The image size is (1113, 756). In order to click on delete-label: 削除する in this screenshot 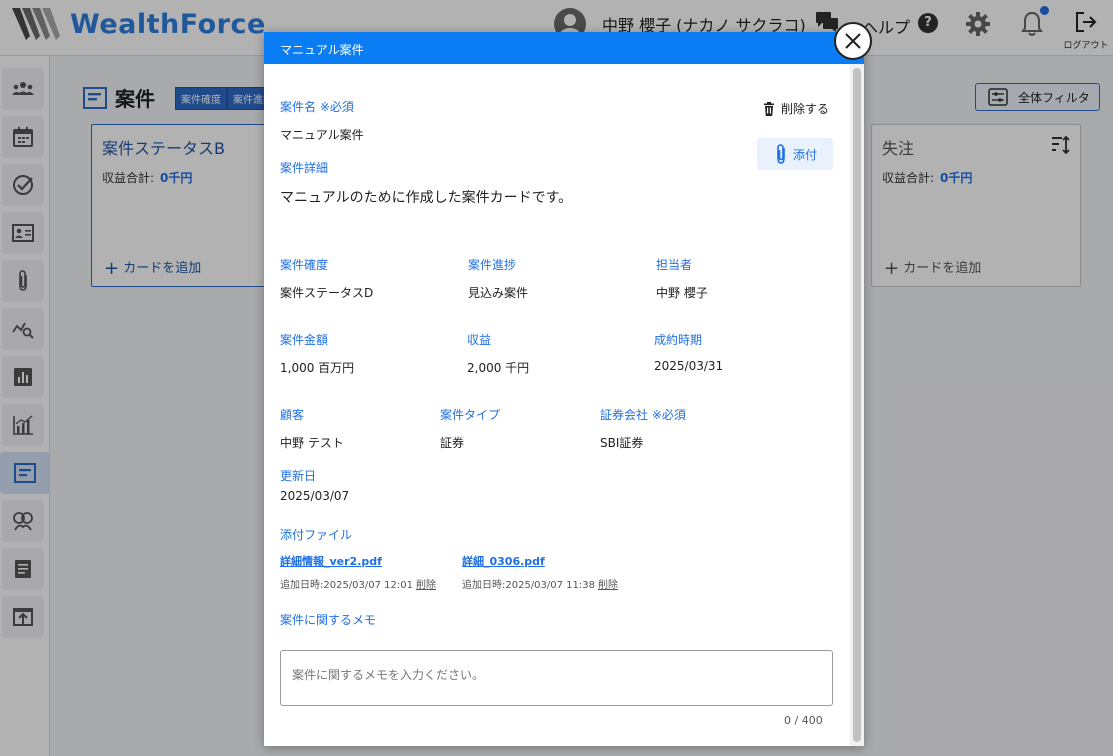, I will do `click(805, 109)`.